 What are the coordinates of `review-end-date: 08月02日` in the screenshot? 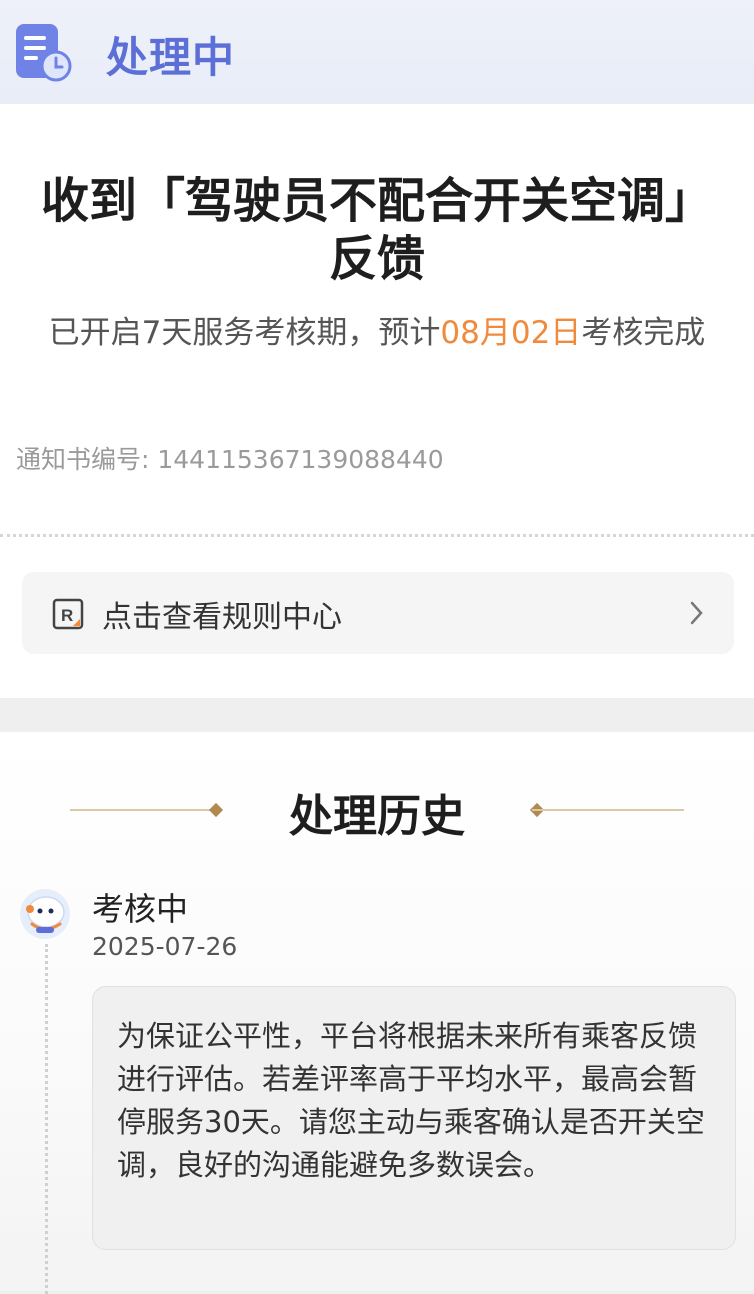 It's located at (511, 333).